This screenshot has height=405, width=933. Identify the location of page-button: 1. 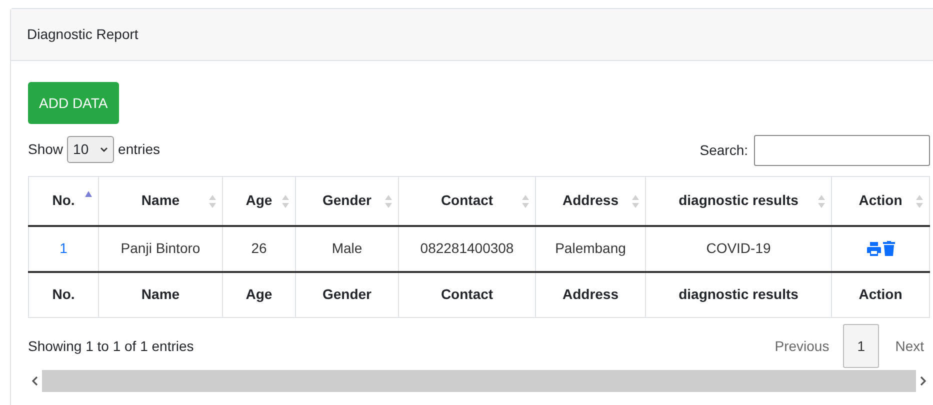
(861, 346).